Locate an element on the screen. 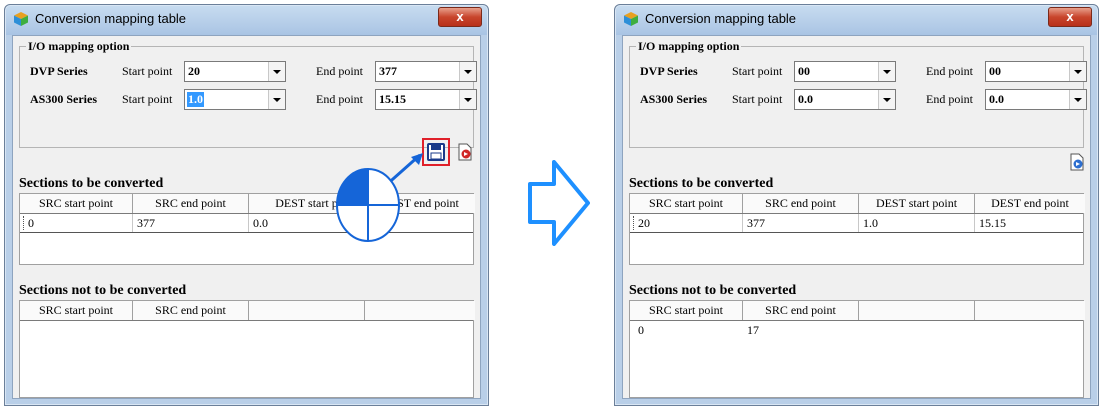 The image size is (1101, 407). cell-src-start: 20 is located at coordinates (688, 223).